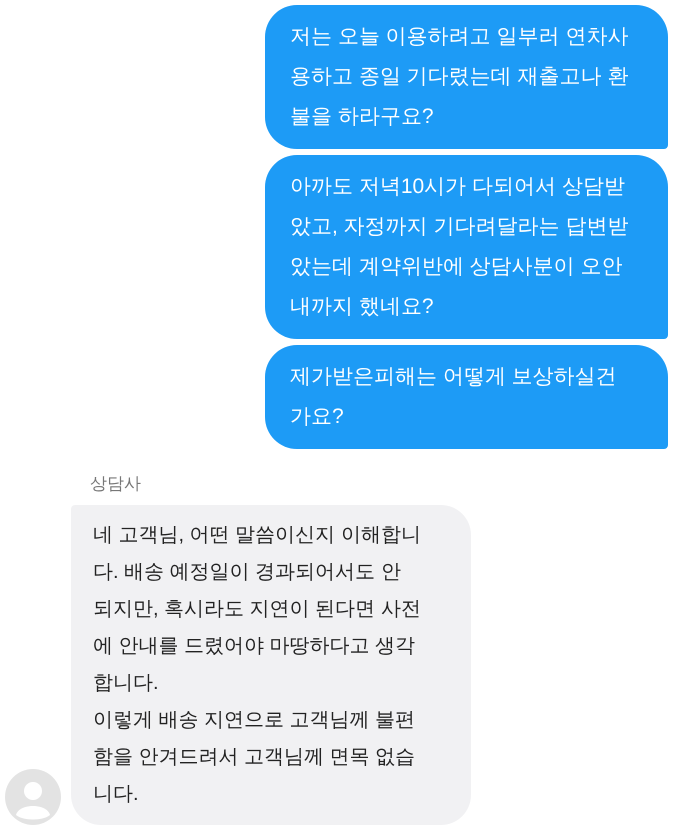 The width and height of the screenshot is (680, 826). What do you see at coordinates (466, 77) in the screenshot?
I see `sent-message-bubble: 저는 오늘 이용하려고 일부러 연차사 용하고 종일 기다렸는데 재출고나 환 불을 하라구요?` at bounding box center [466, 77].